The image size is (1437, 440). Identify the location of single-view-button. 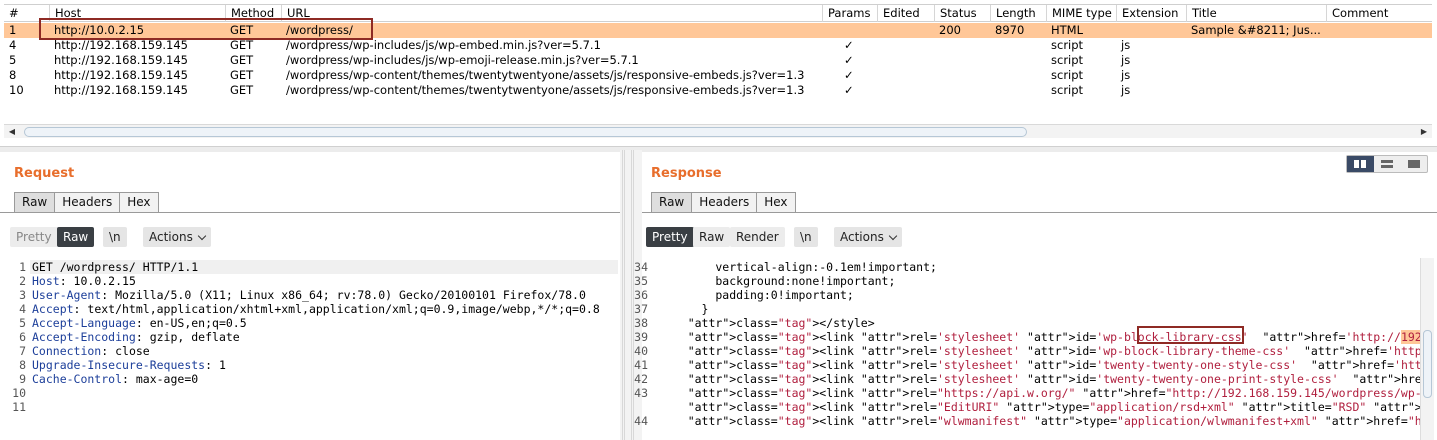
(1413, 164).